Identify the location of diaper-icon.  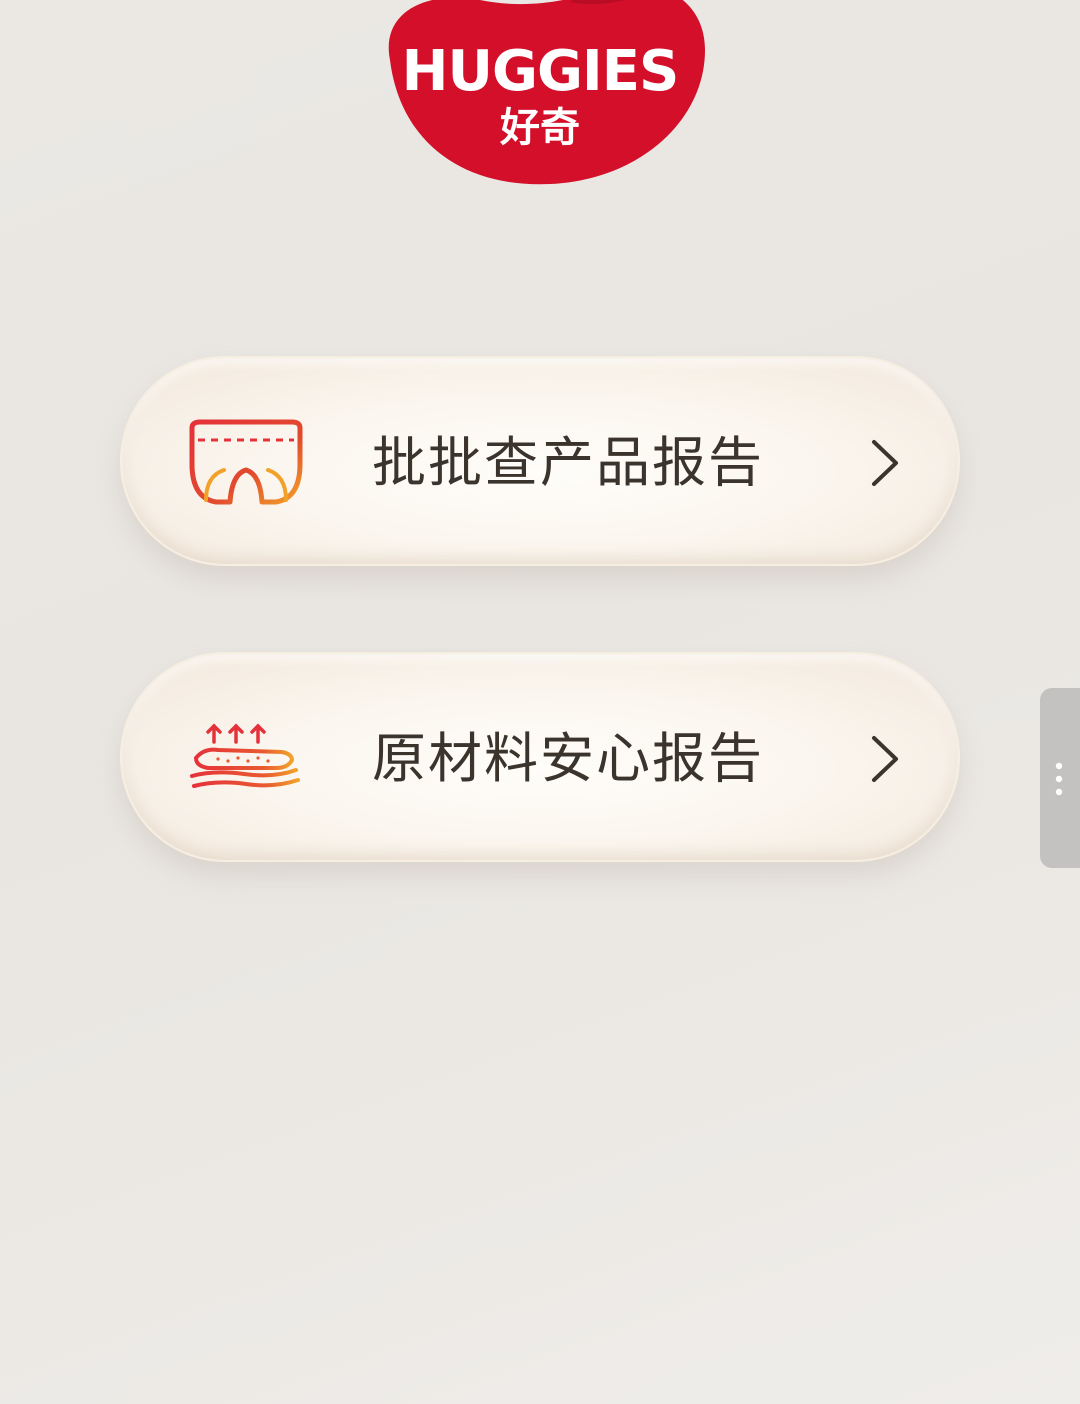
(246, 463).